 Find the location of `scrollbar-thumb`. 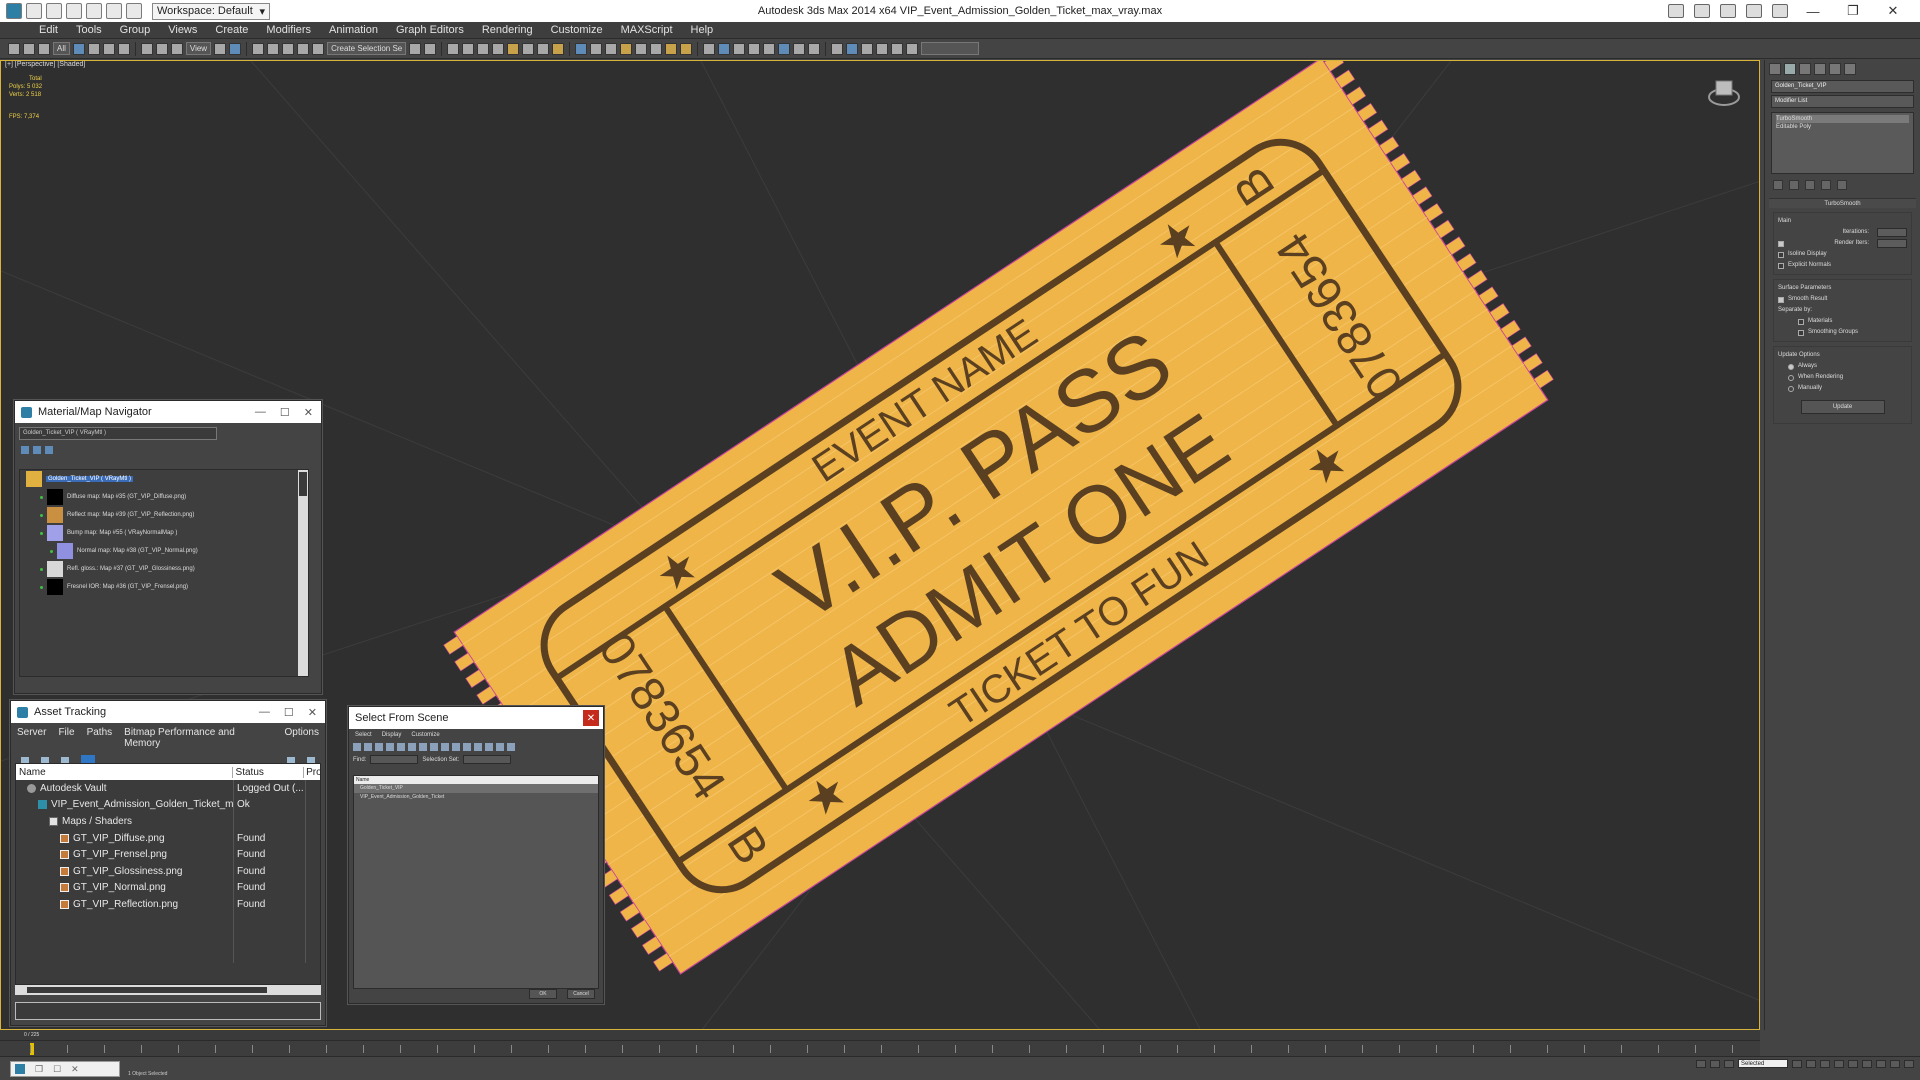

scrollbar-thumb is located at coordinates (147, 990).